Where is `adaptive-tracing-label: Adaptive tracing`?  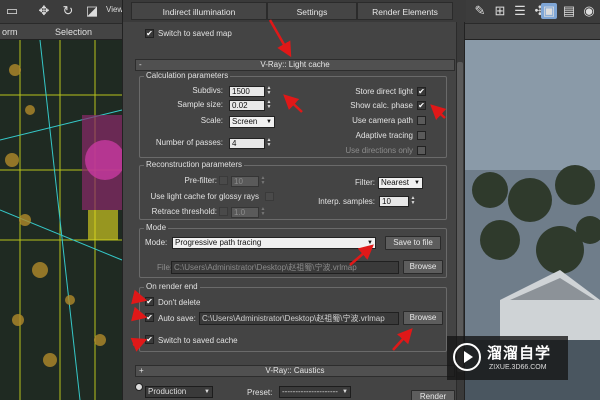
adaptive-tracing-label: Adaptive tracing is located at coordinates (384, 135).